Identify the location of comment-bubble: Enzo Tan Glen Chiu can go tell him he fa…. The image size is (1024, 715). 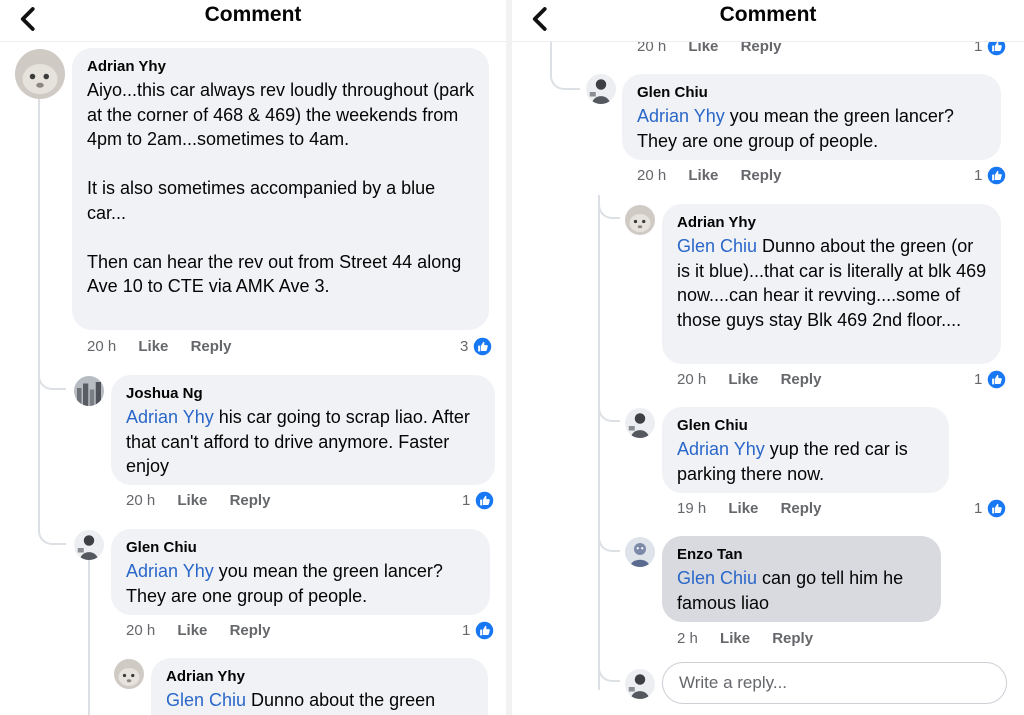
(801, 579).